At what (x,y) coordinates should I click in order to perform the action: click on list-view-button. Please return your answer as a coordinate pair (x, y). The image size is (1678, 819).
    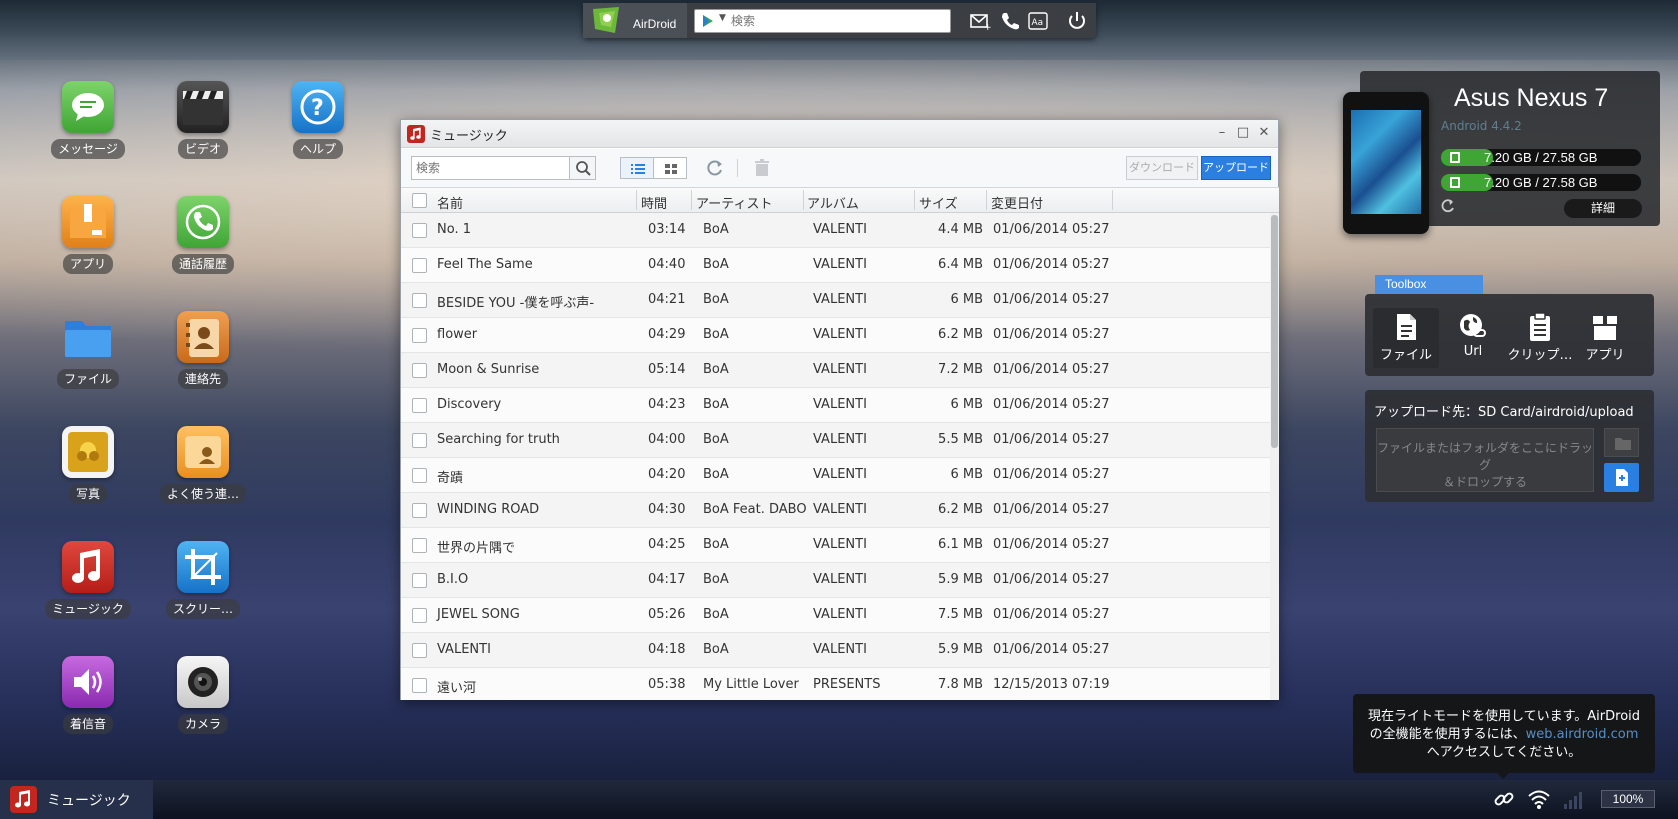
    Looking at the image, I should click on (637, 168).